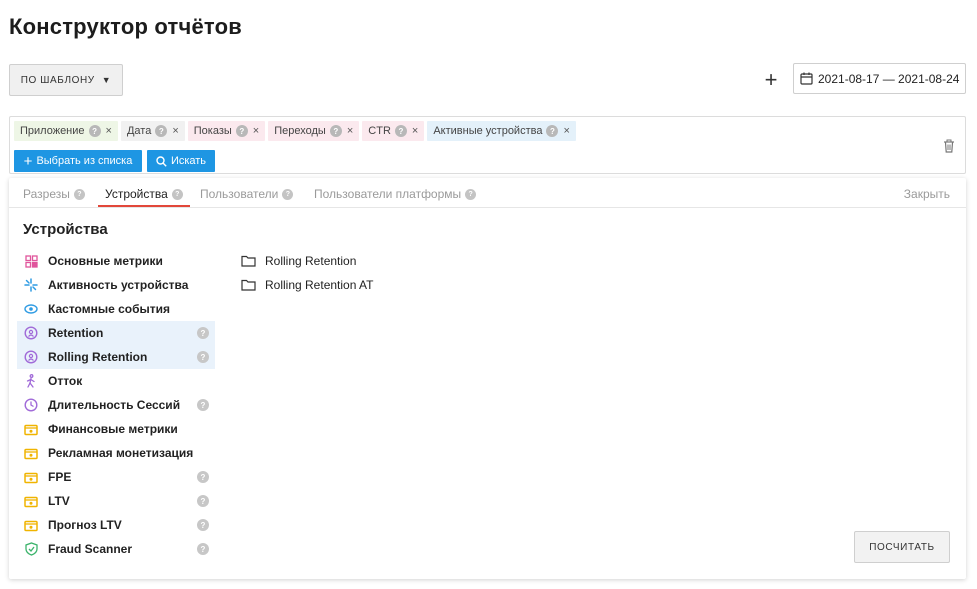 This screenshot has height=589, width=977. Describe the element at coordinates (98, 357) in the screenshot. I see `menu-item-label: Rolling Retention` at that location.